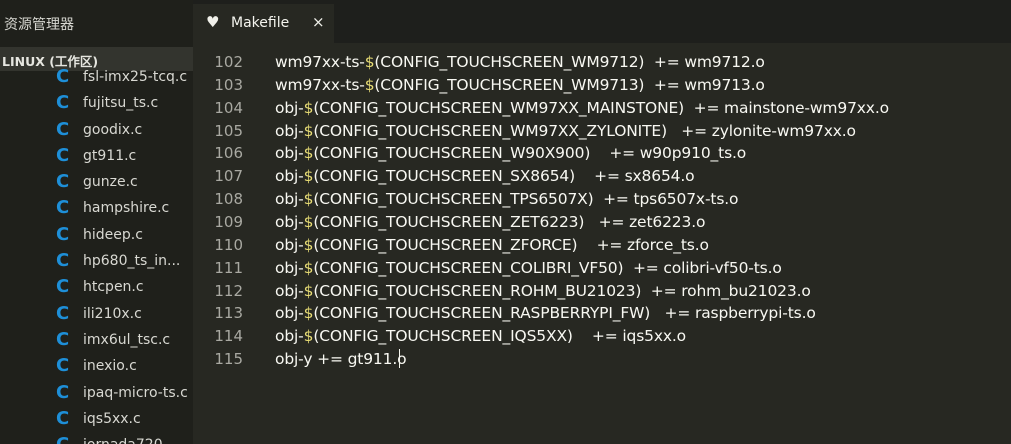  I want to click on explorer-title: 资源管理器, so click(39, 25).